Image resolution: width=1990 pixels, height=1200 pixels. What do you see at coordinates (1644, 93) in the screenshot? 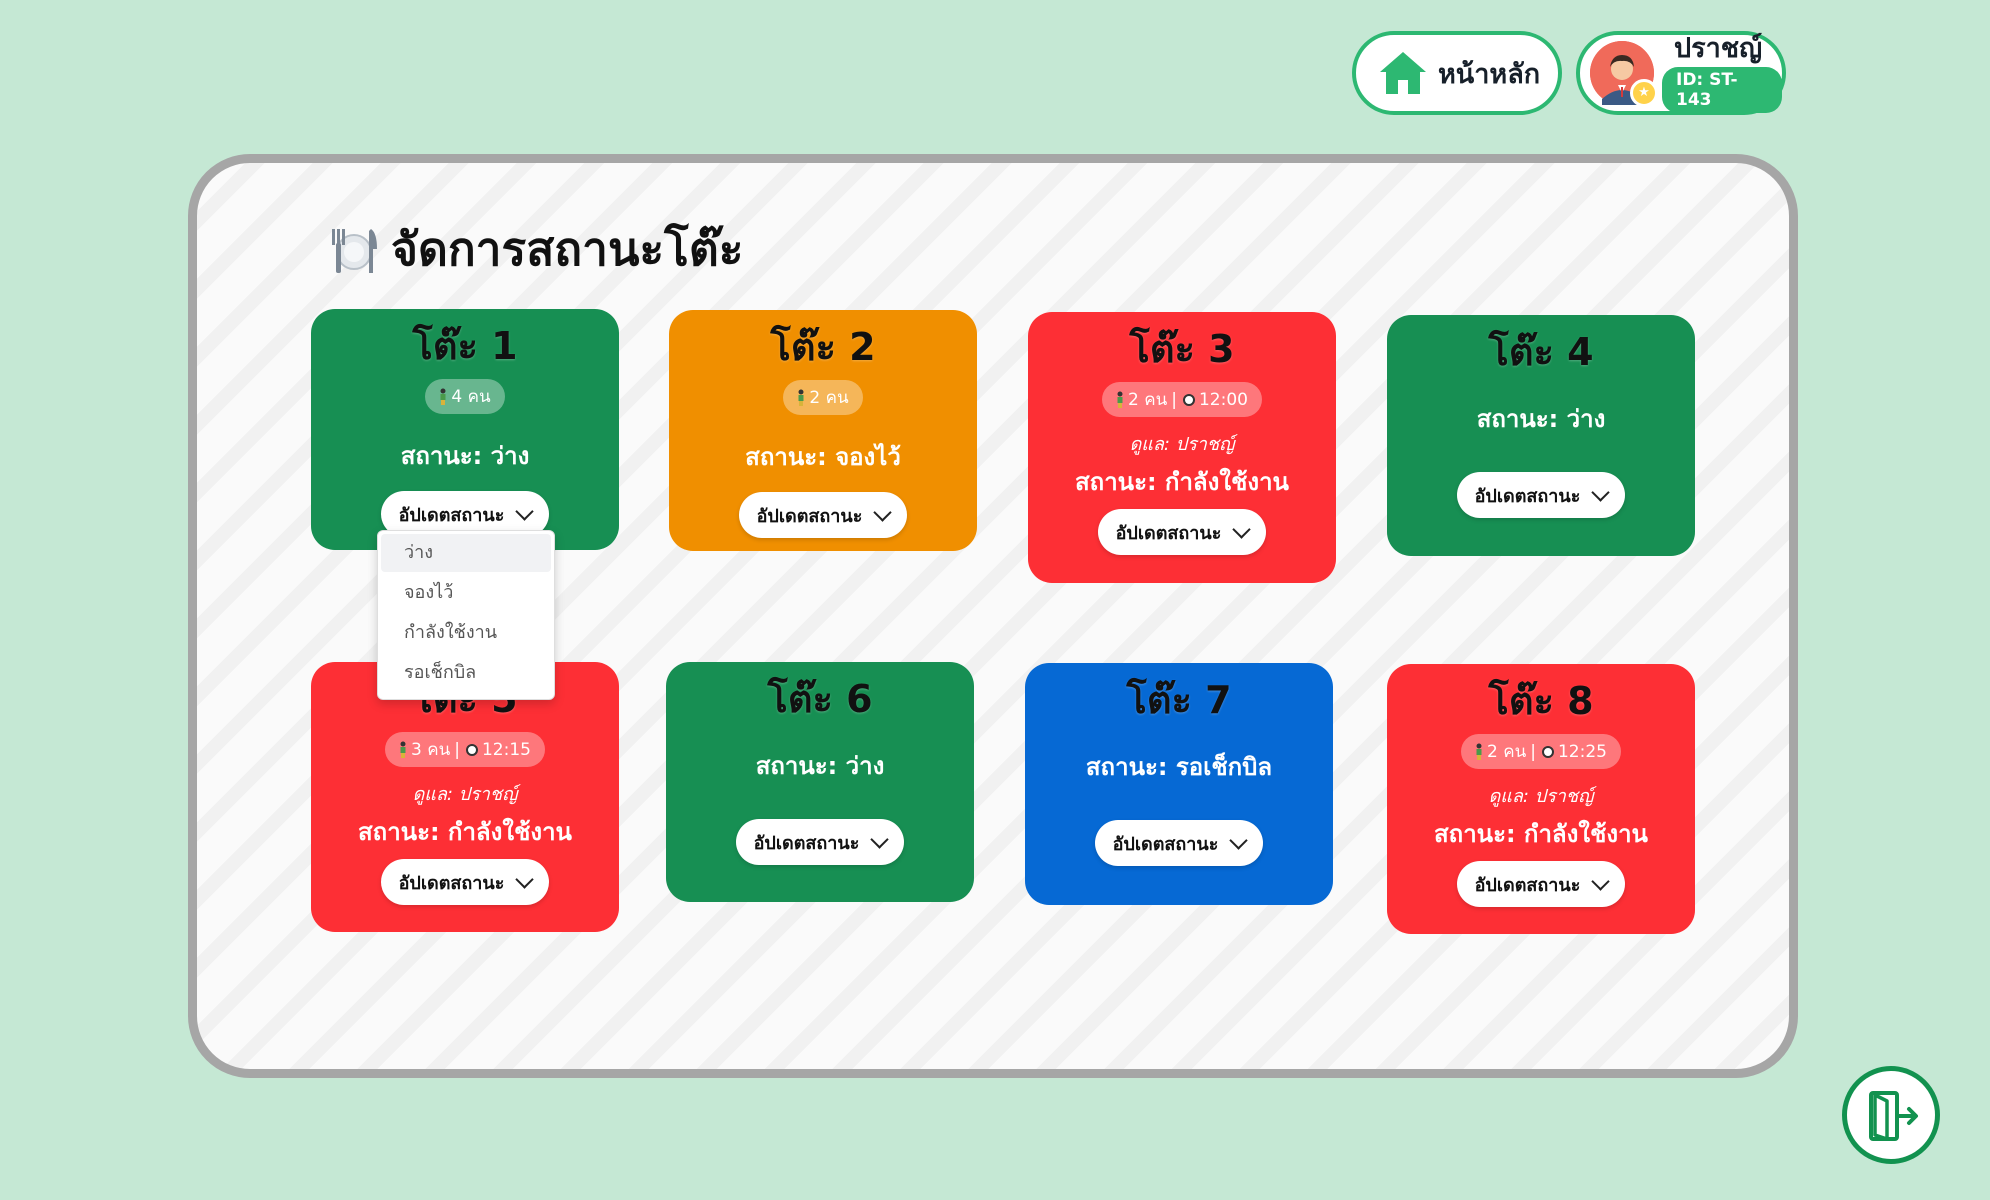
I see `star-badge-icon: ★` at bounding box center [1644, 93].